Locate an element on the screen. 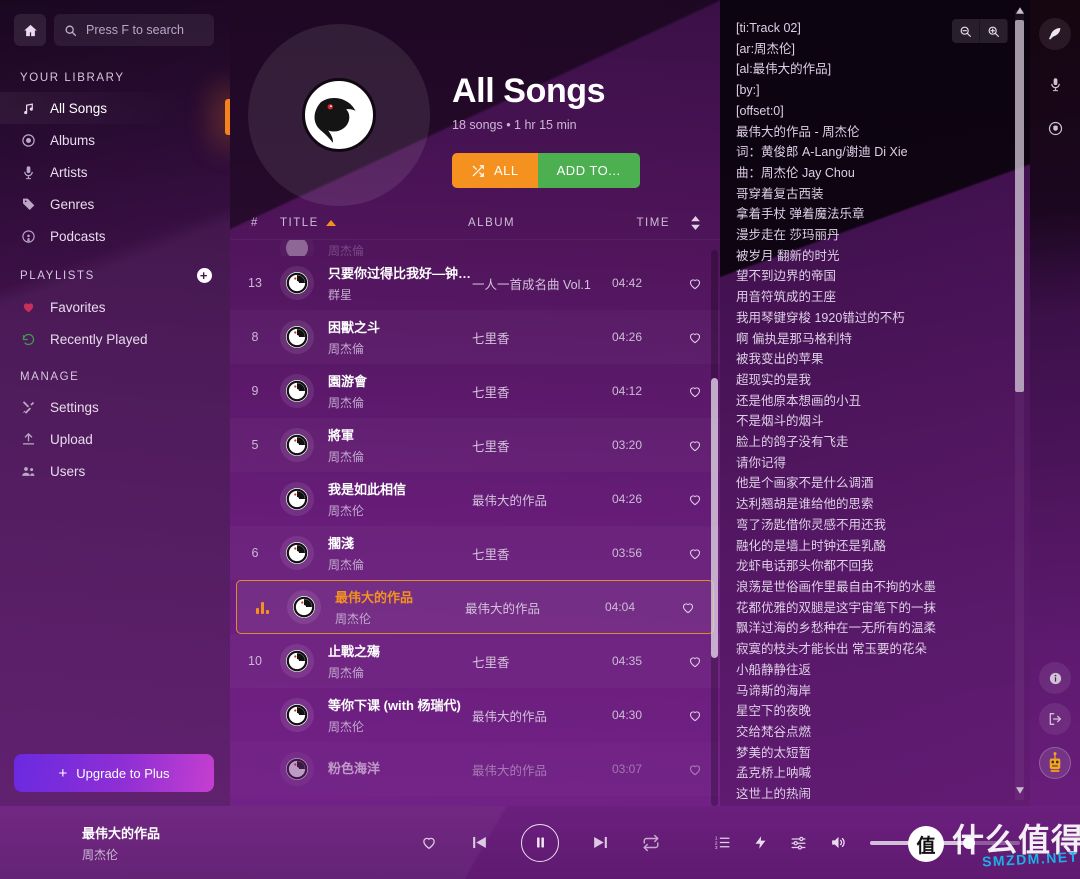  lyrics-line: 拿着手杖 弹着魔法乐章 is located at coordinates (800, 214).